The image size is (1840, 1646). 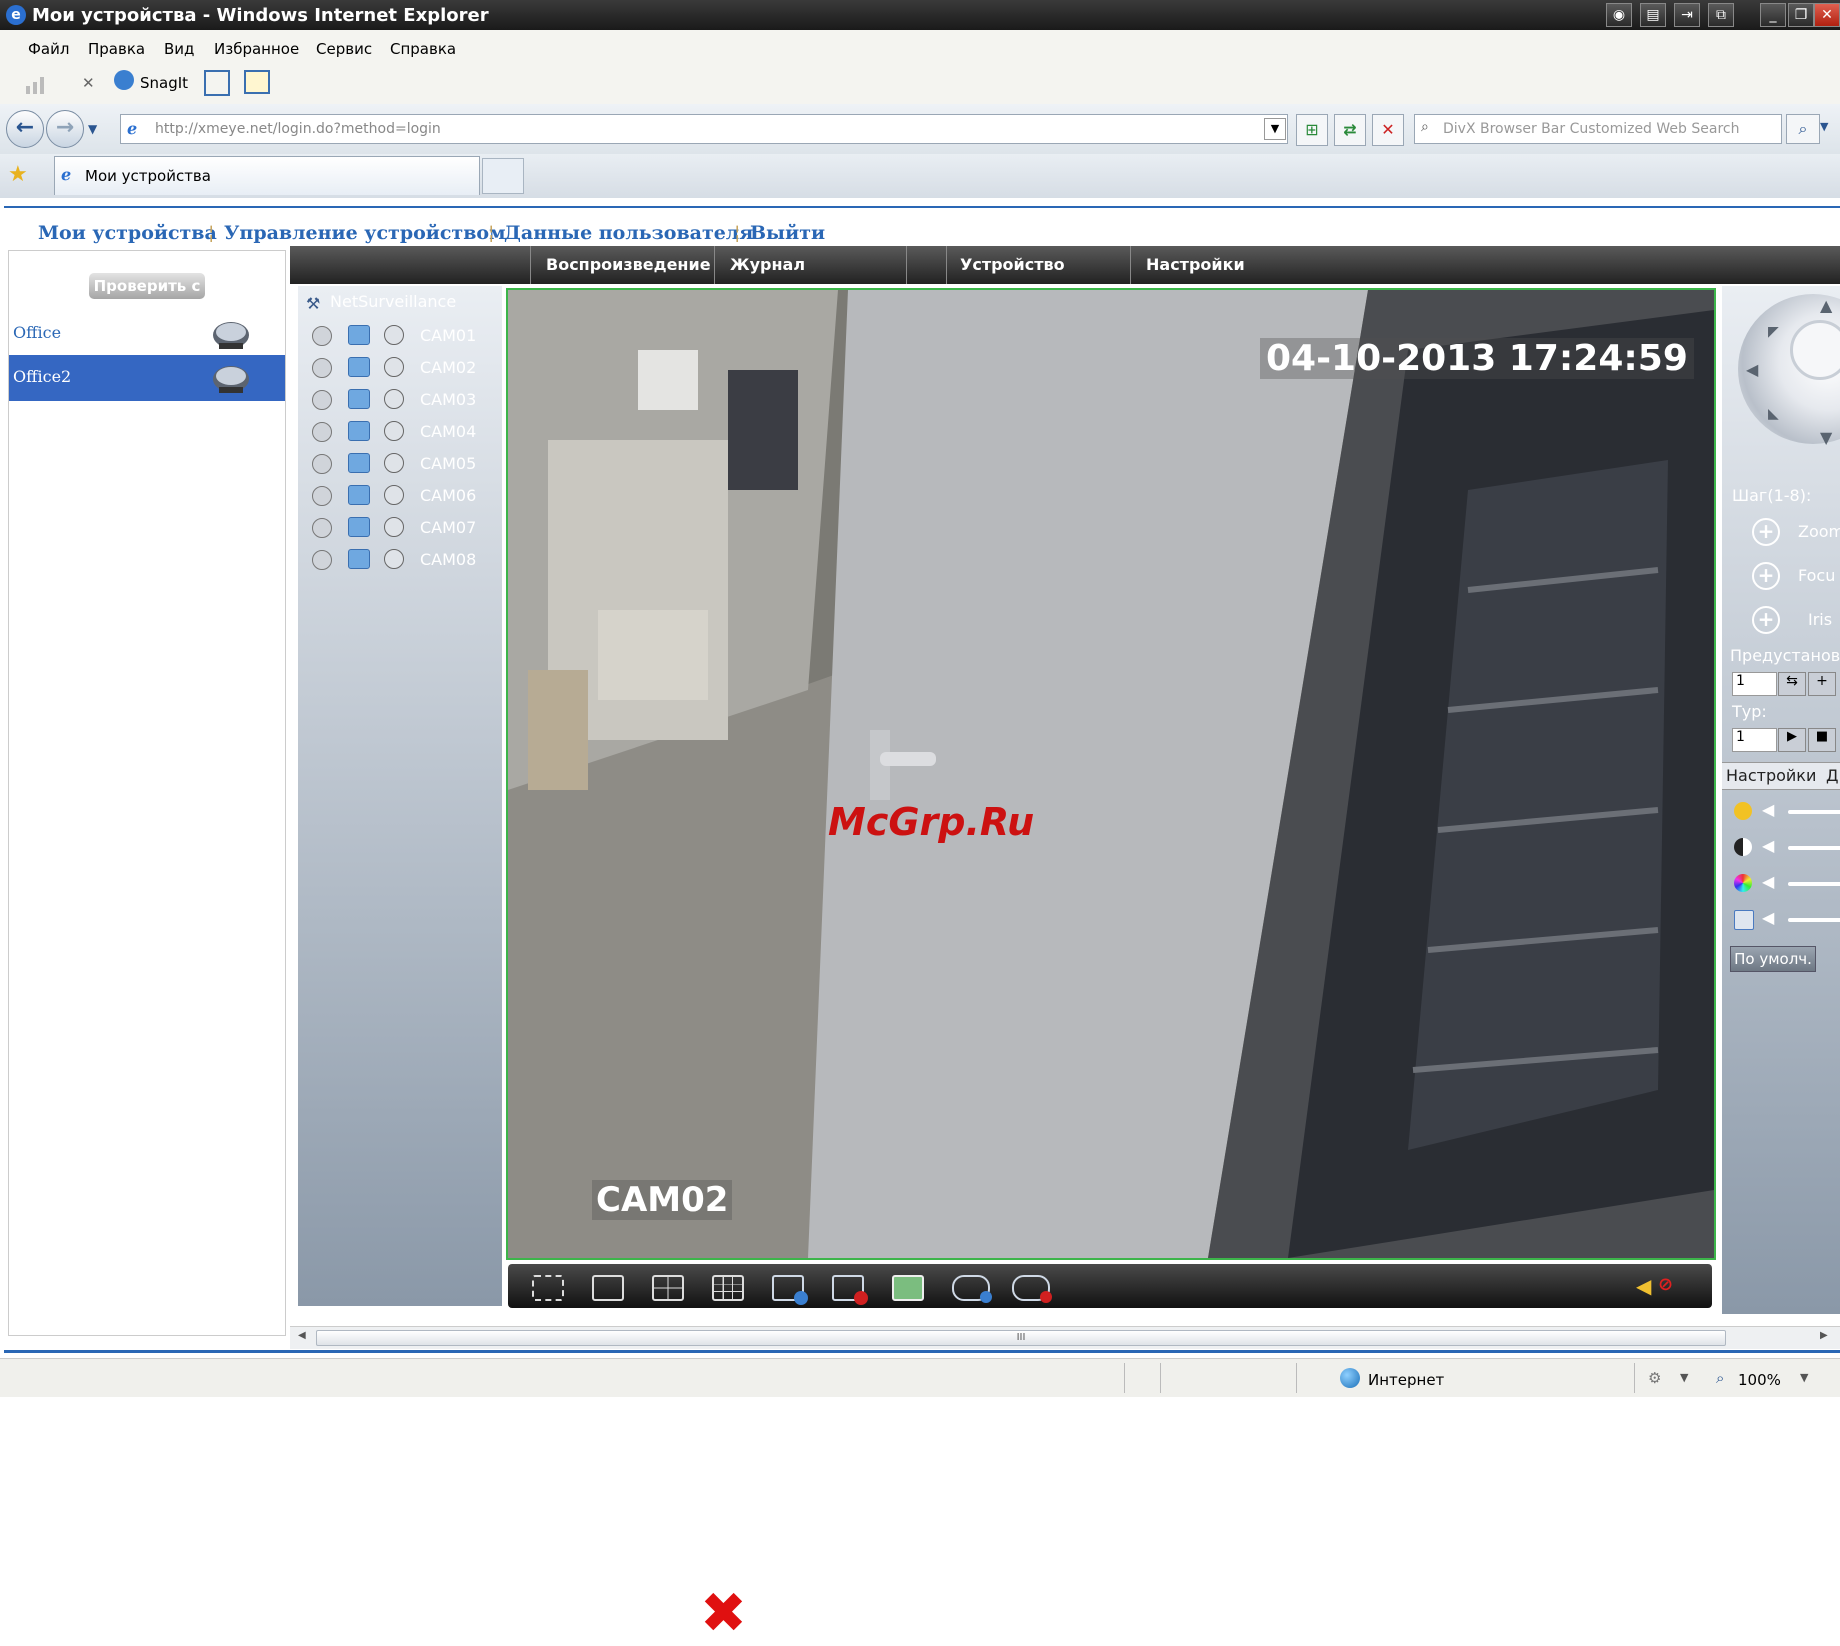 I want to click on focus-plus-icon: +, so click(x=1766, y=576).